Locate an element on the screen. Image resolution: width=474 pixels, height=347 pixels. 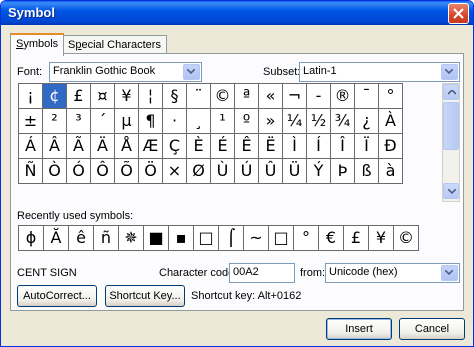
symbol-cell: ¸ is located at coordinates (199, 121).